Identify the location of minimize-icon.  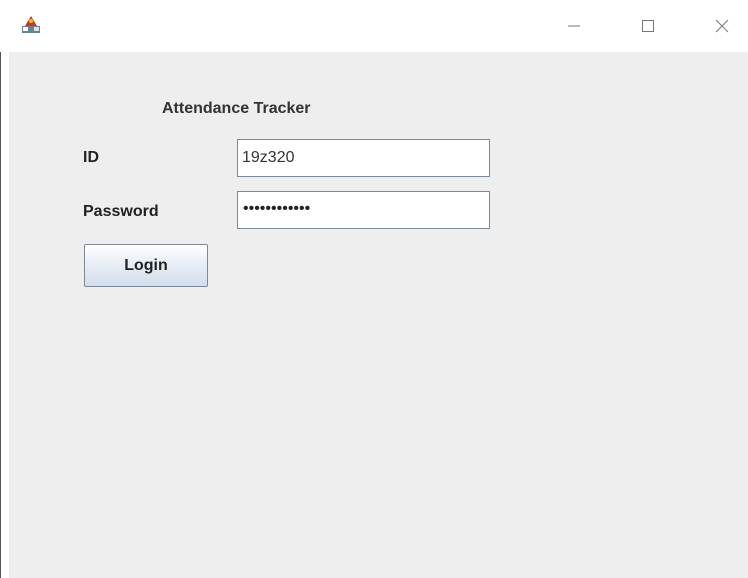
(574, 26).